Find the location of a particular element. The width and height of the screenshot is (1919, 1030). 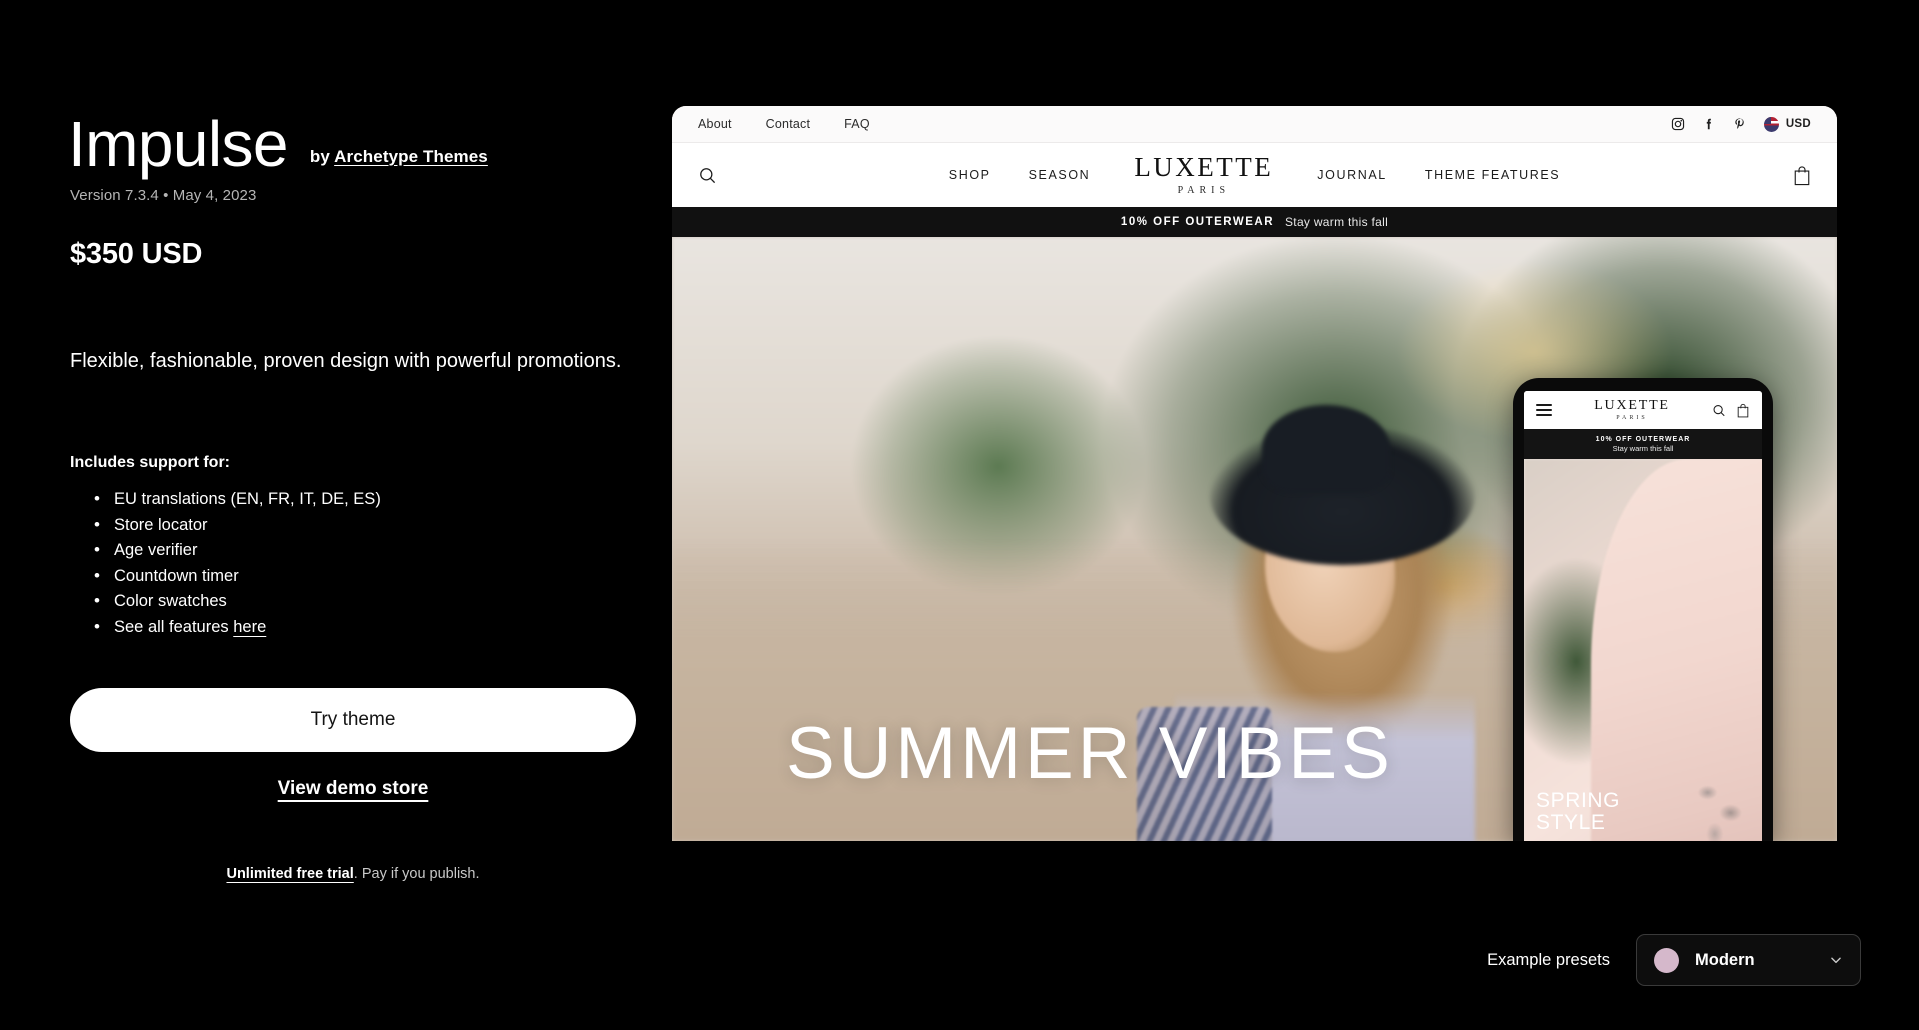

preview-utility-bar: About Contact FAQ USD is located at coordinates (1254, 124).